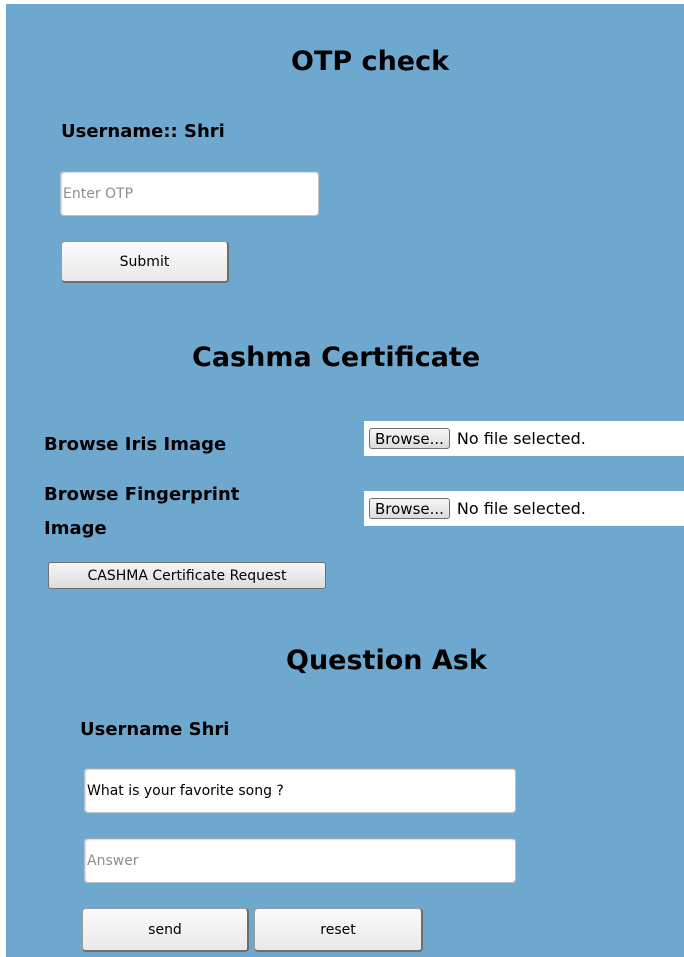  Describe the element at coordinates (189, 193) in the screenshot. I see `otp-input` at that location.